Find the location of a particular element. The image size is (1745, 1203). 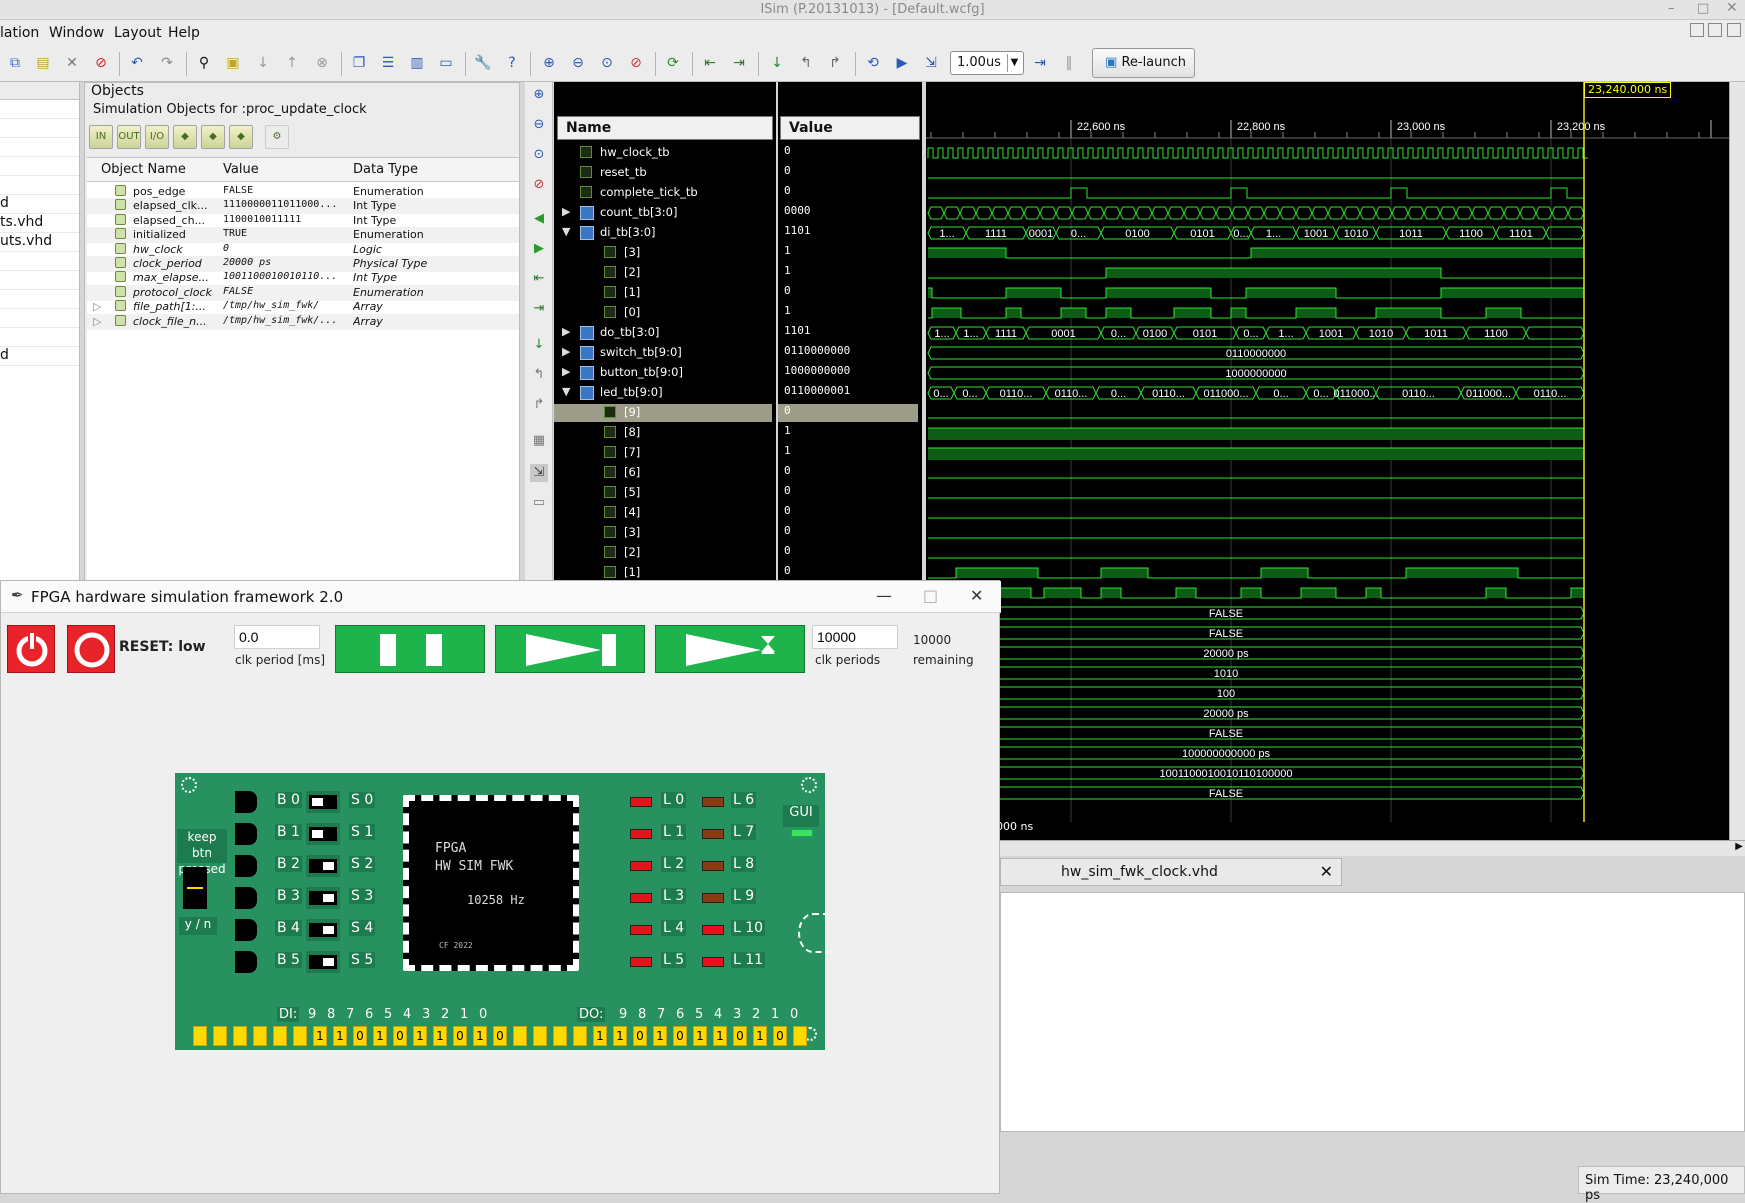

signal-name-row: [3] is located at coordinates (663, 533).